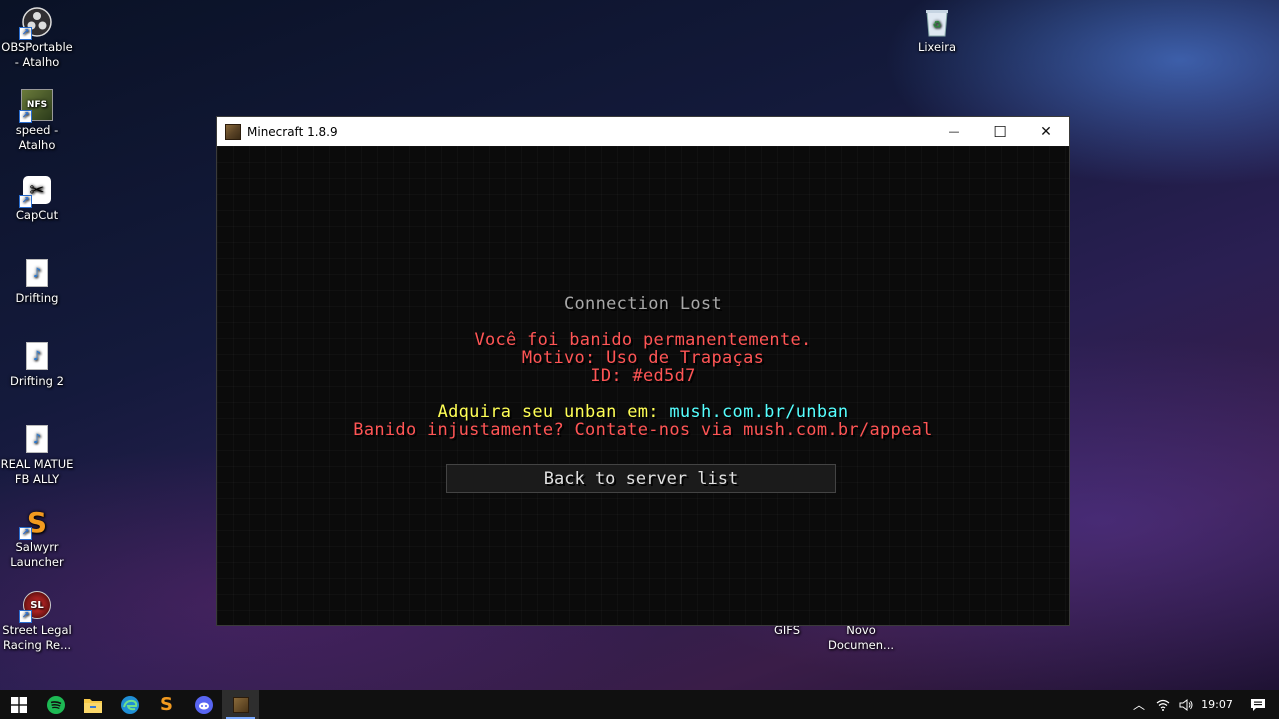 The height and width of the screenshot is (719, 1279). Describe the element at coordinates (37, 554) in the screenshot. I see `desktop-icon-label: Salwyrr Launcher` at that location.